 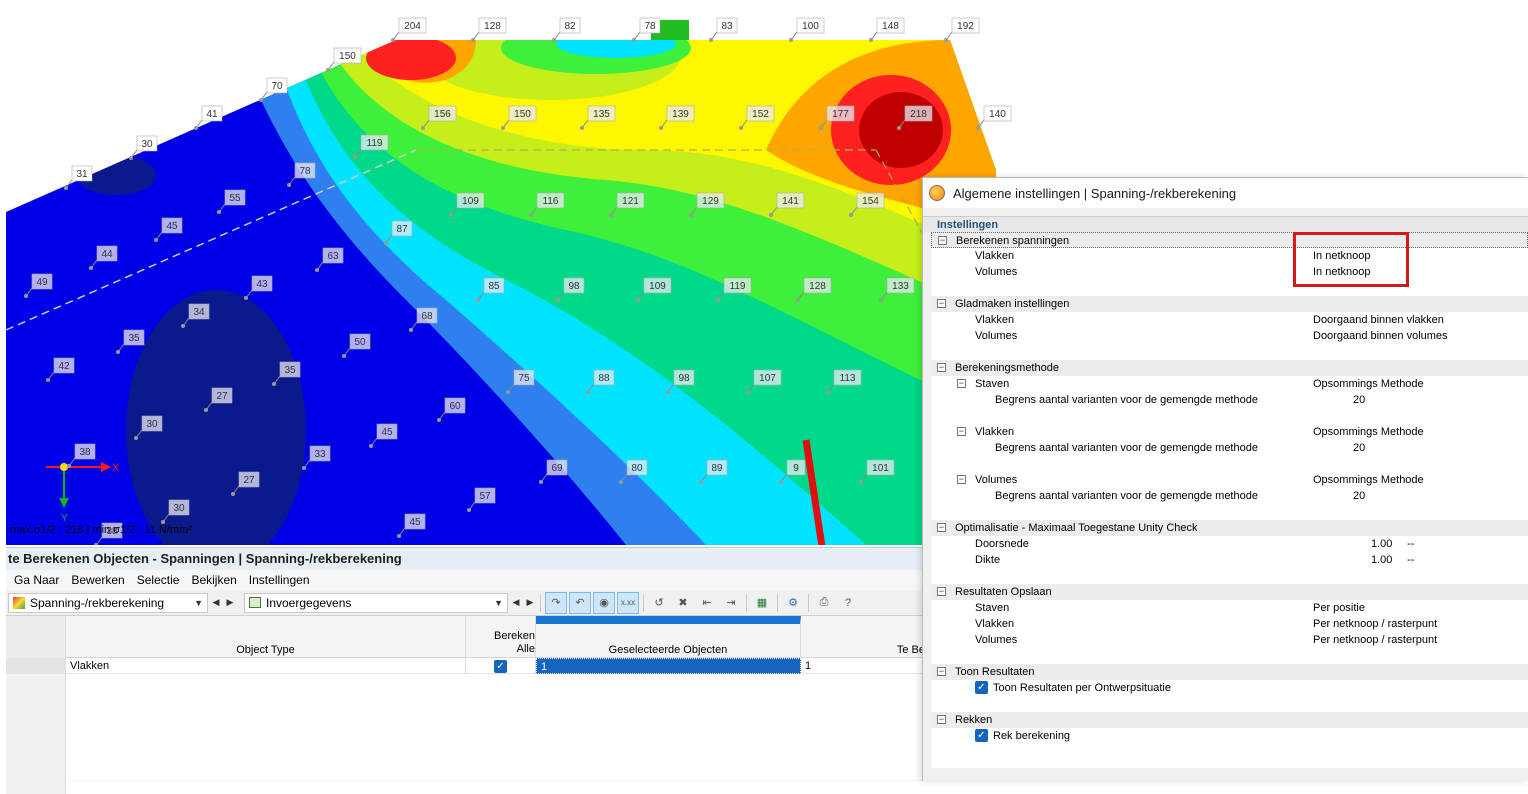 I want to click on value-label-text: 152, so click(x=760, y=114).